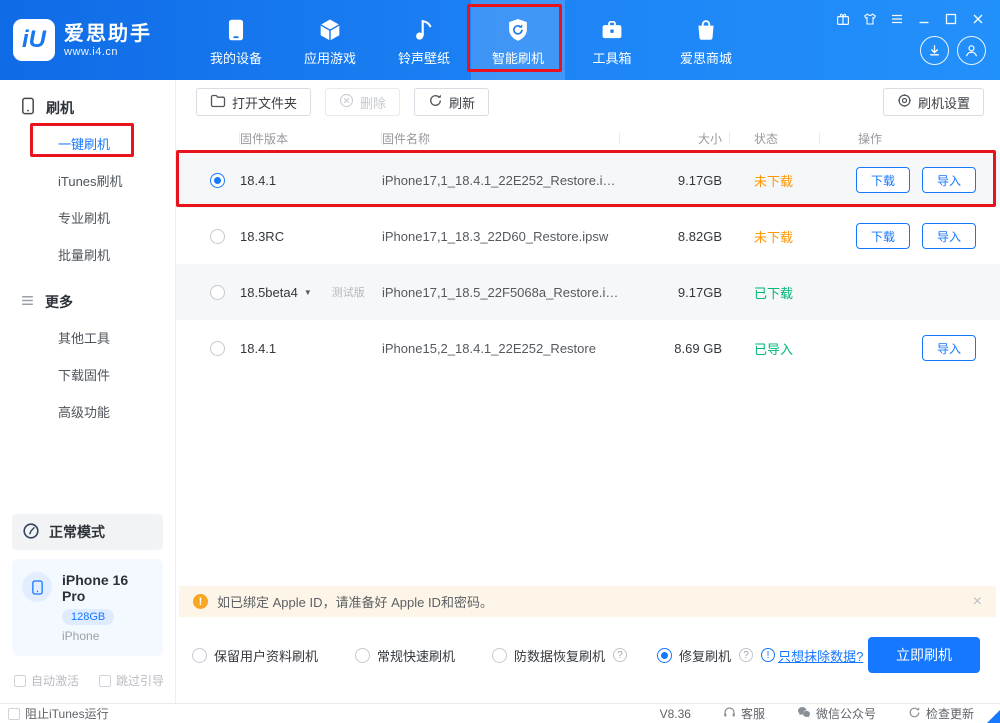 Image resolution: width=1000 pixels, height=723 pixels. What do you see at coordinates (588, 138) in the screenshot?
I see `table-header: 固件版本 固件名称 大小 状态 操作` at bounding box center [588, 138].